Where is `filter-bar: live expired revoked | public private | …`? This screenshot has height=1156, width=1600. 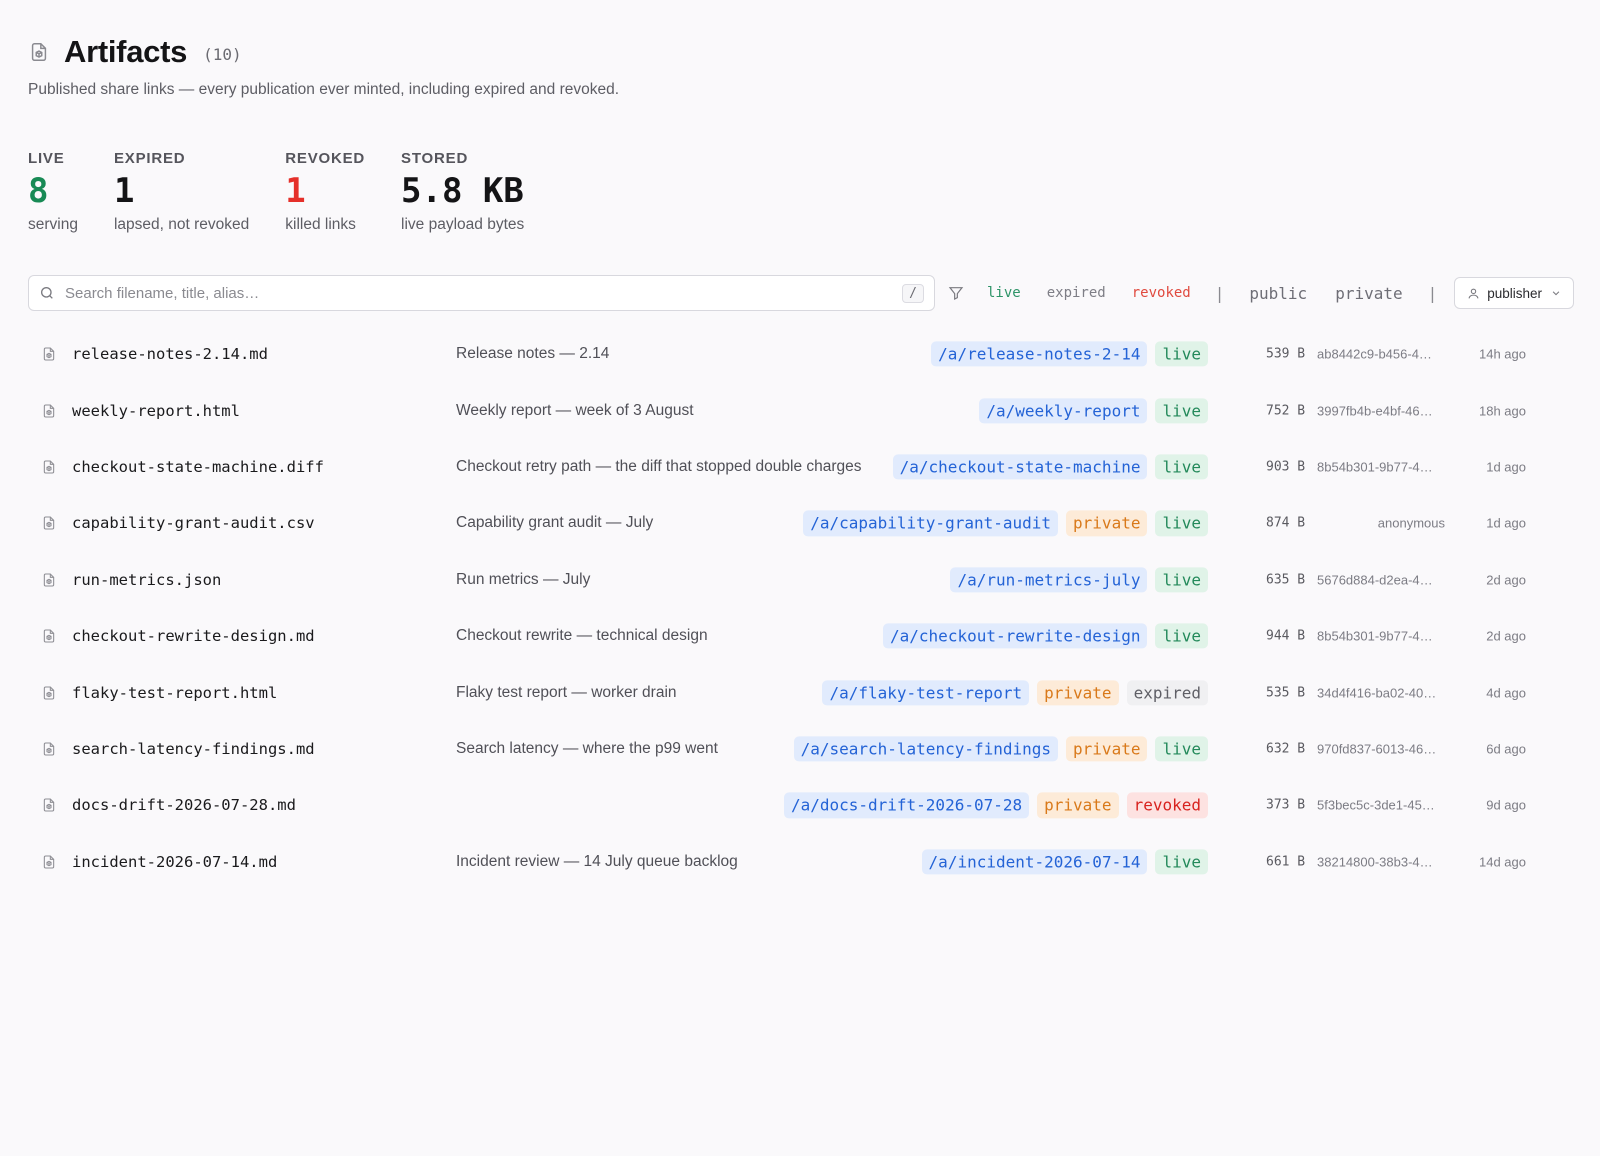 filter-bar: live expired revoked | public private | … is located at coordinates (1261, 293).